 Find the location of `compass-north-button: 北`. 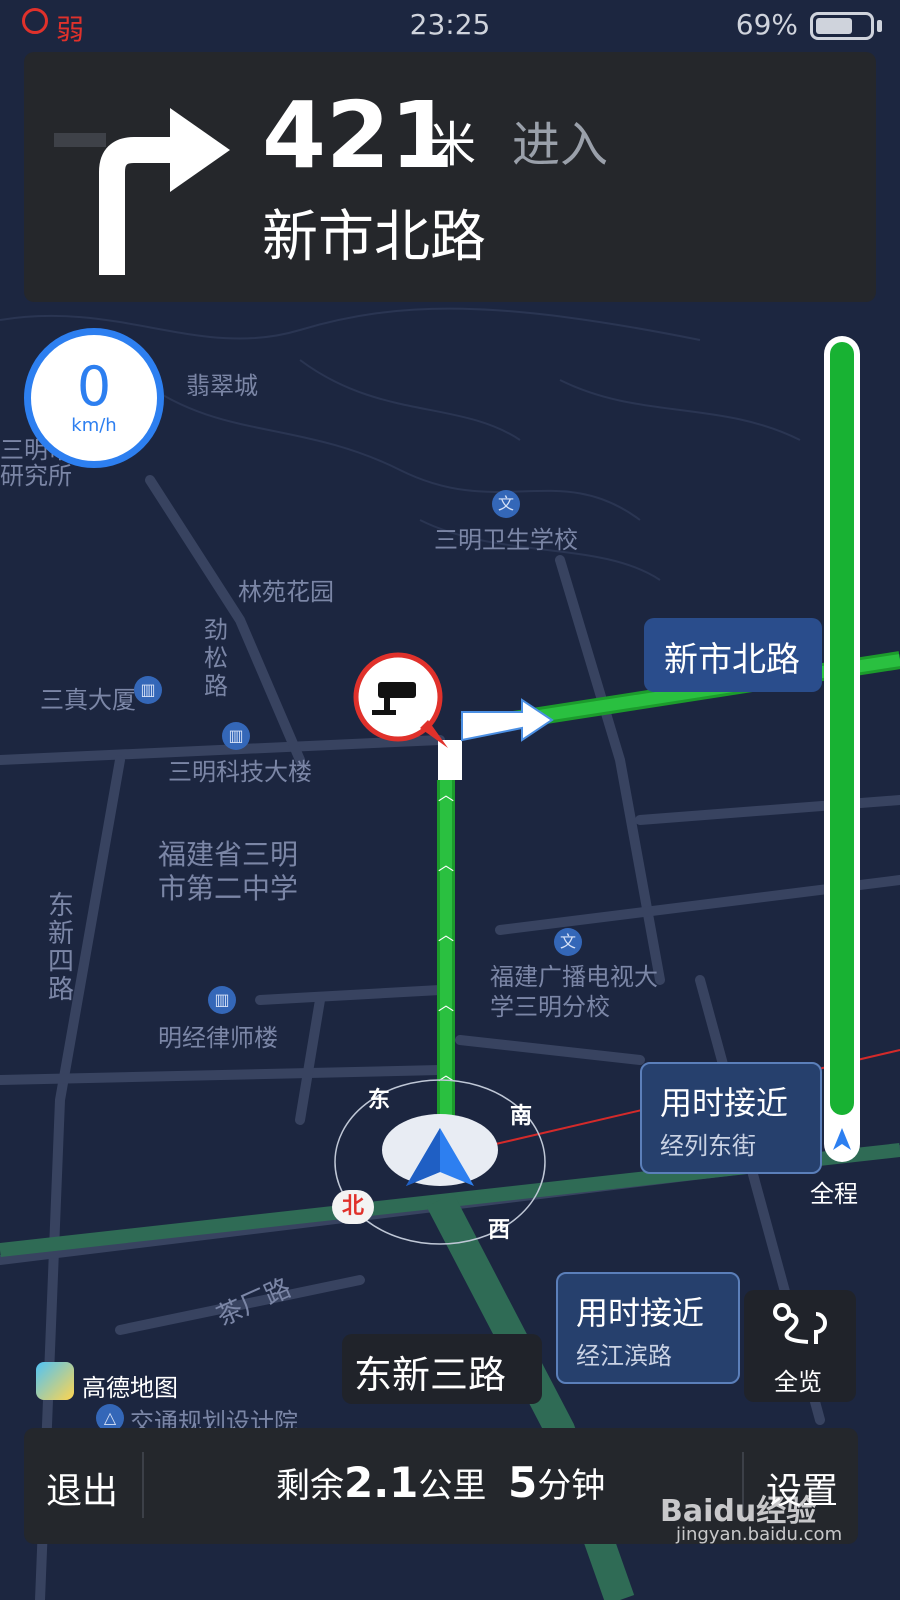

compass-north-button: 北 is located at coordinates (353, 1207).